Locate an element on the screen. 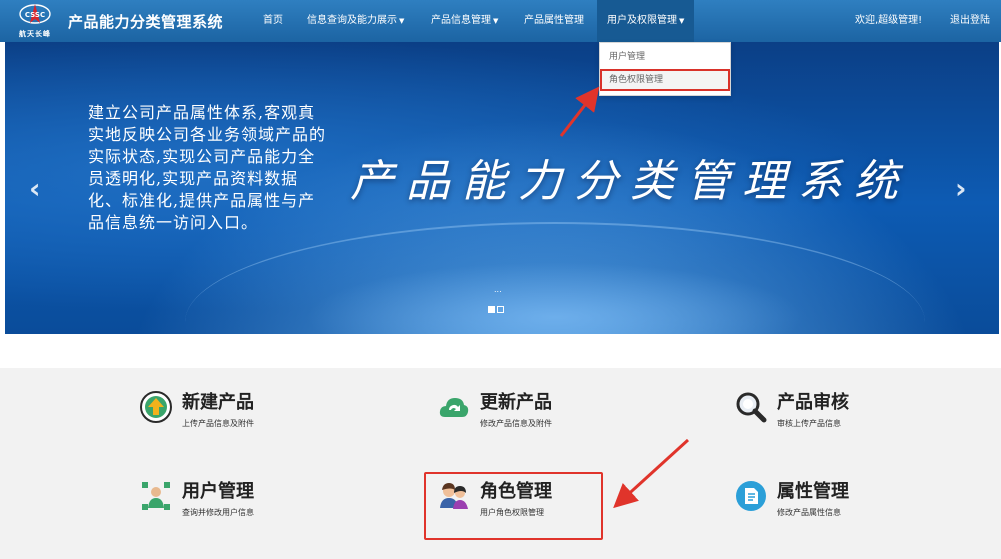 The height and width of the screenshot is (559, 1001). arrow-to-dropdown is located at coordinates (579, 111).